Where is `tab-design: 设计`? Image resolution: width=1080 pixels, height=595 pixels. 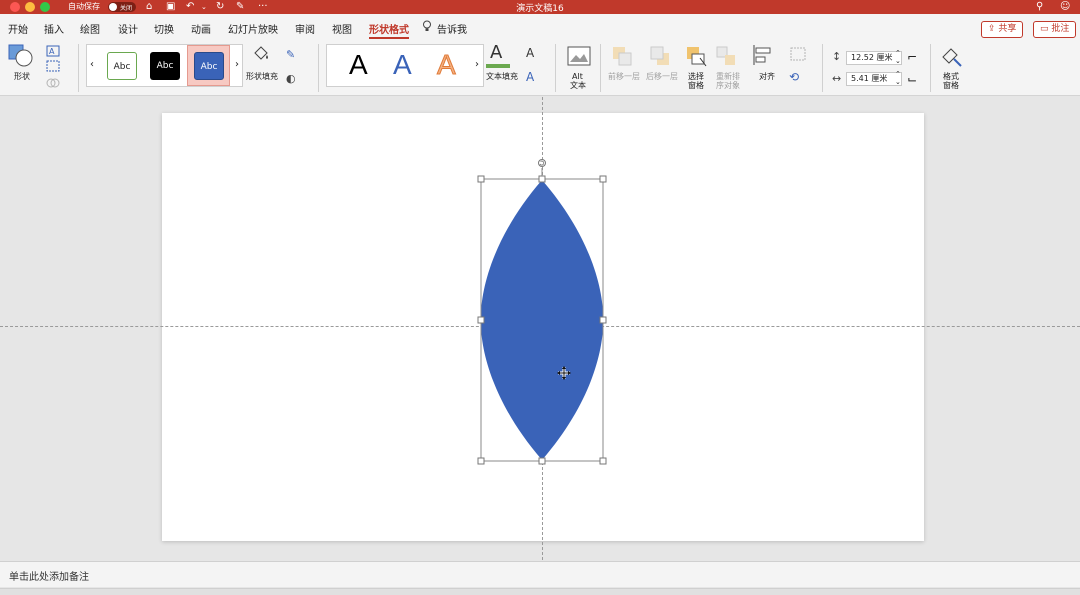 tab-design: 设计 is located at coordinates (128, 28).